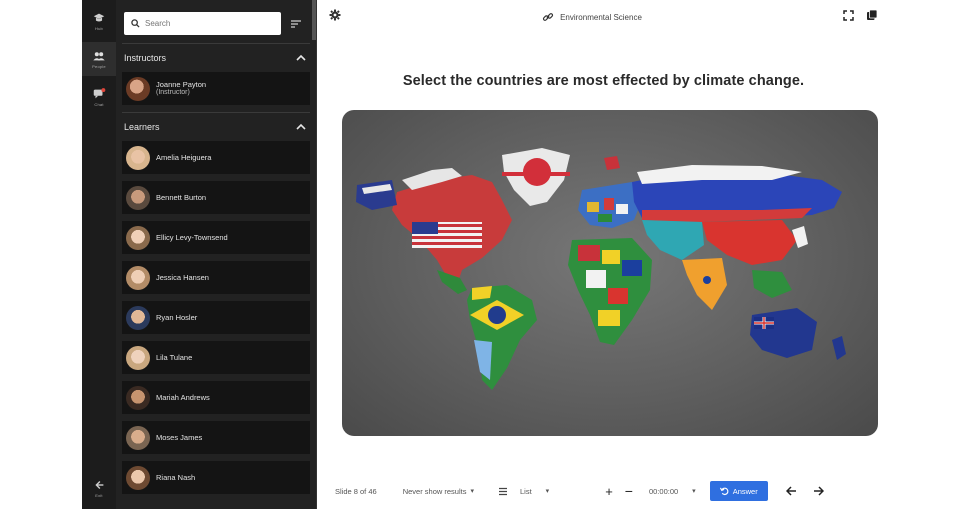 The image size is (972, 509). I want to click on learner-name: Mariah Andrews, so click(183, 397).